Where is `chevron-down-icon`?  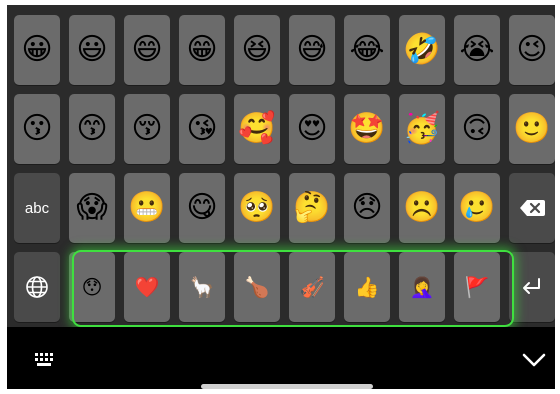 chevron-down-icon is located at coordinates (534, 360).